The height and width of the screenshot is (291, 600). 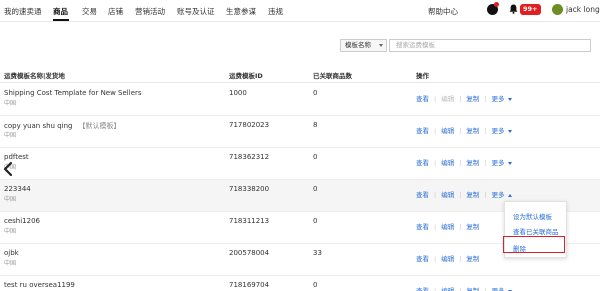 What do you see at coordinates (536, 231) in the screenshot?
I see `view-linked-products-item: 查看已关联商品` at bounding box center [536, 231].